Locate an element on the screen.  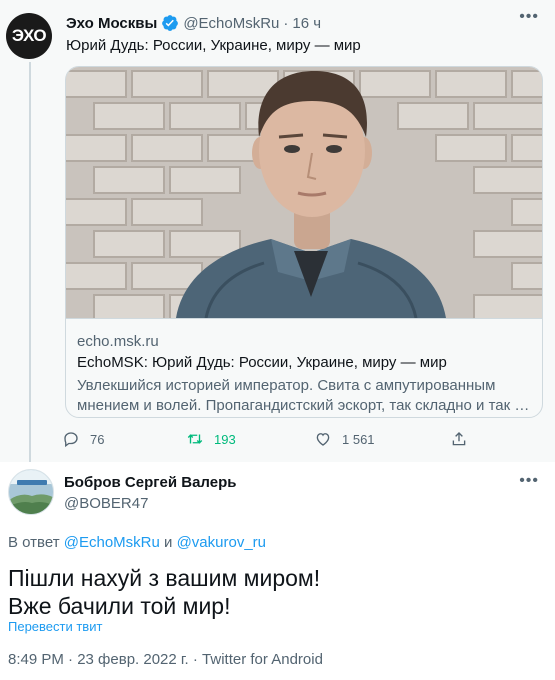
retweet-button: 193 is located at coordinates (211, 439).